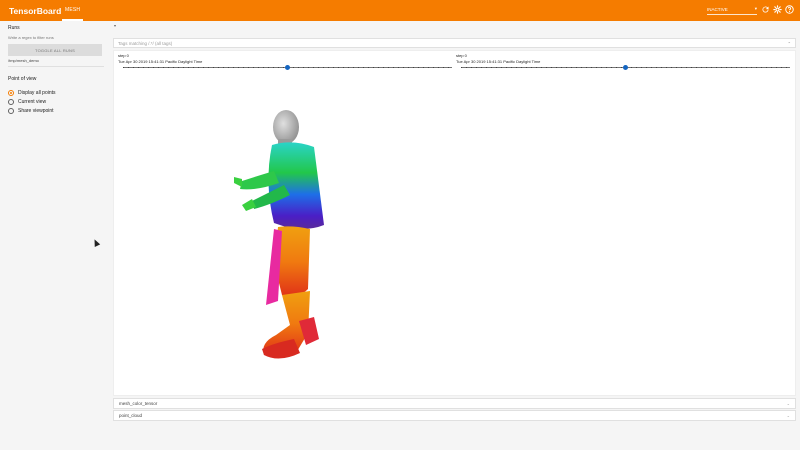 Image resolution: width=800 pixels, height=450 pixels. I want to click on radio-display-all-points: Display all points, so click(32, 93).